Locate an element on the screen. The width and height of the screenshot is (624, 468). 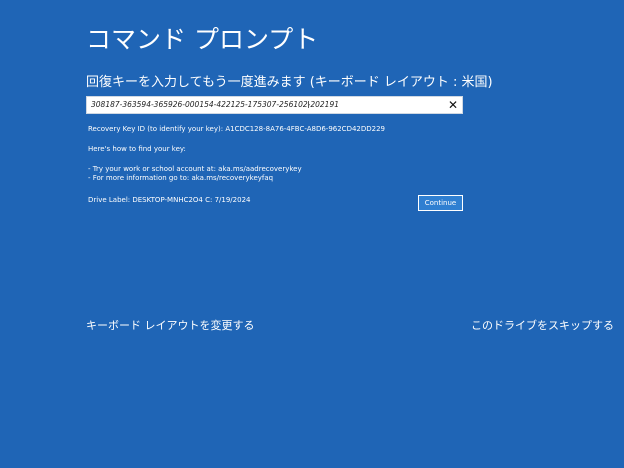
recovery-key-prompt: 回復キーを入力してもう一度進みます (キーボード レイアウト : 米国) is located at coordinates (289, 82).